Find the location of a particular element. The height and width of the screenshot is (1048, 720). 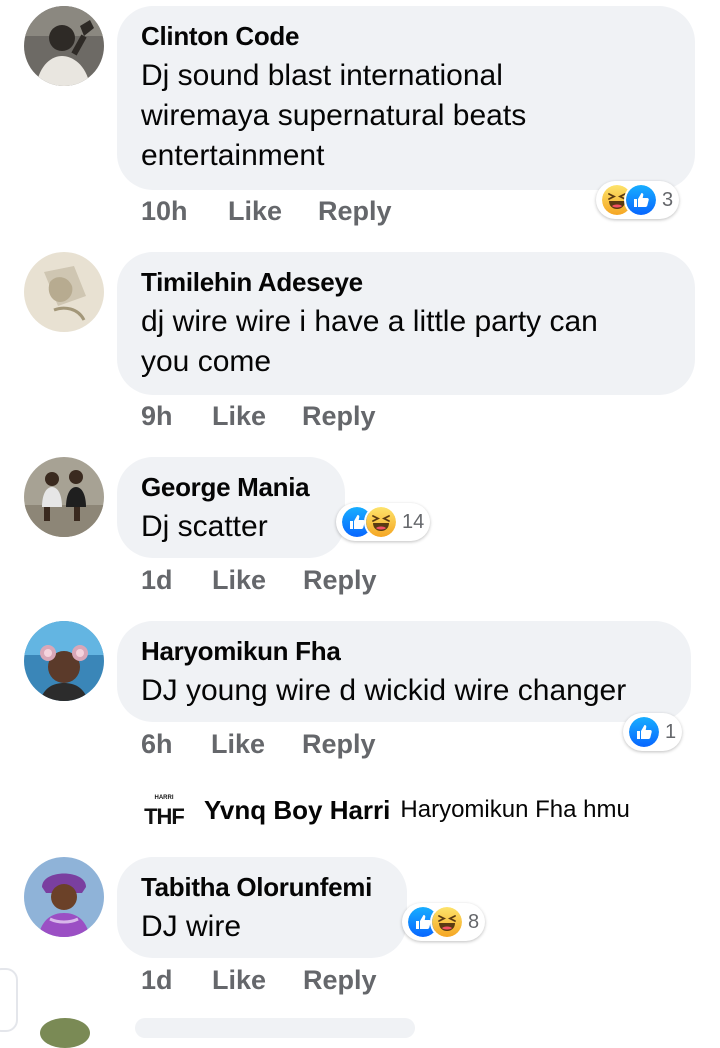

comment-line: dj wire wire i have a little party can is located at coordinates (369, 321).